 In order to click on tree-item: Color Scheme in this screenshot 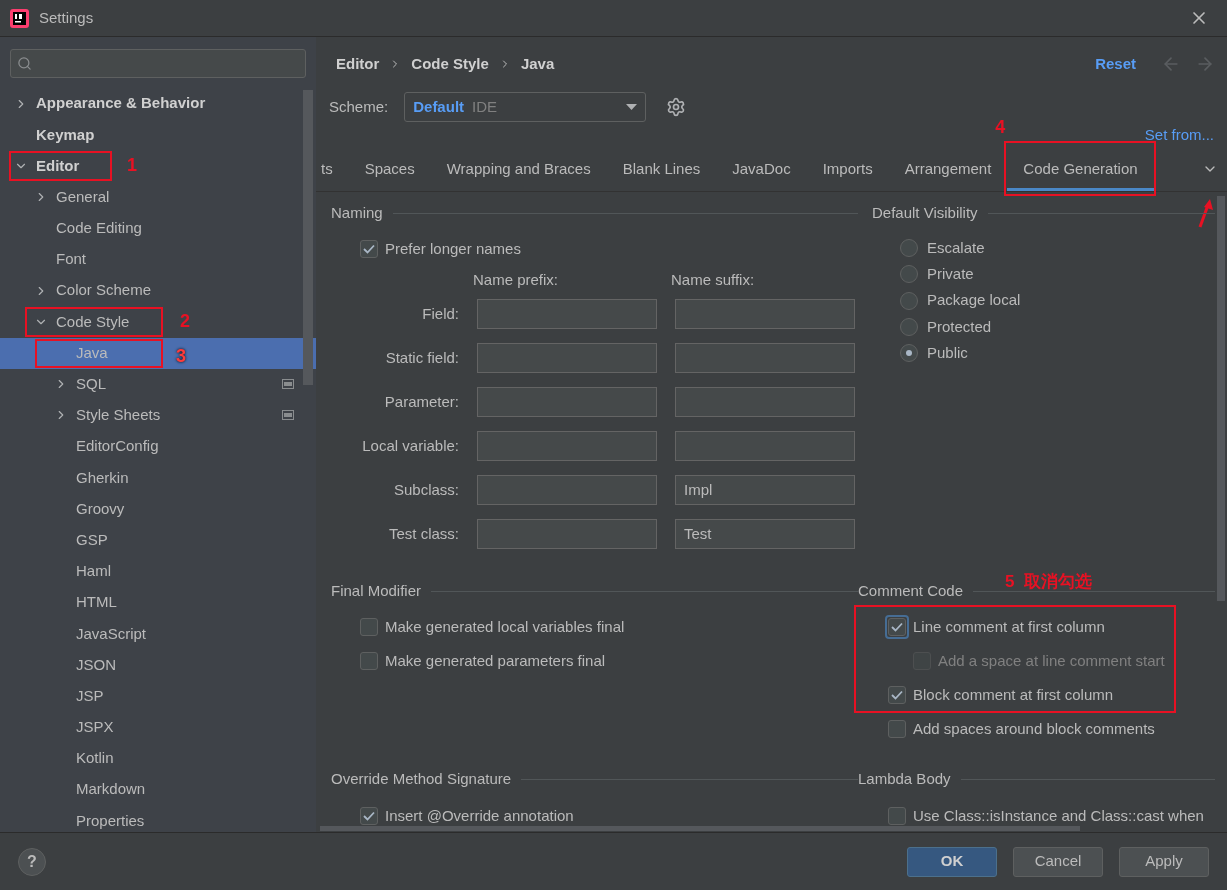, I will do `click(78, 291)`.